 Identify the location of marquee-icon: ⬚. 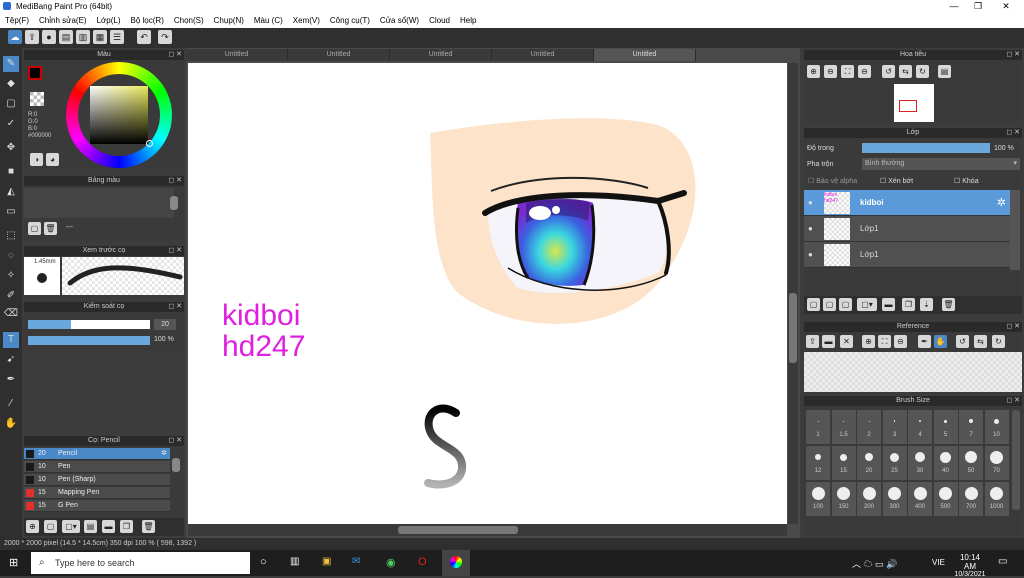
(11, 236).